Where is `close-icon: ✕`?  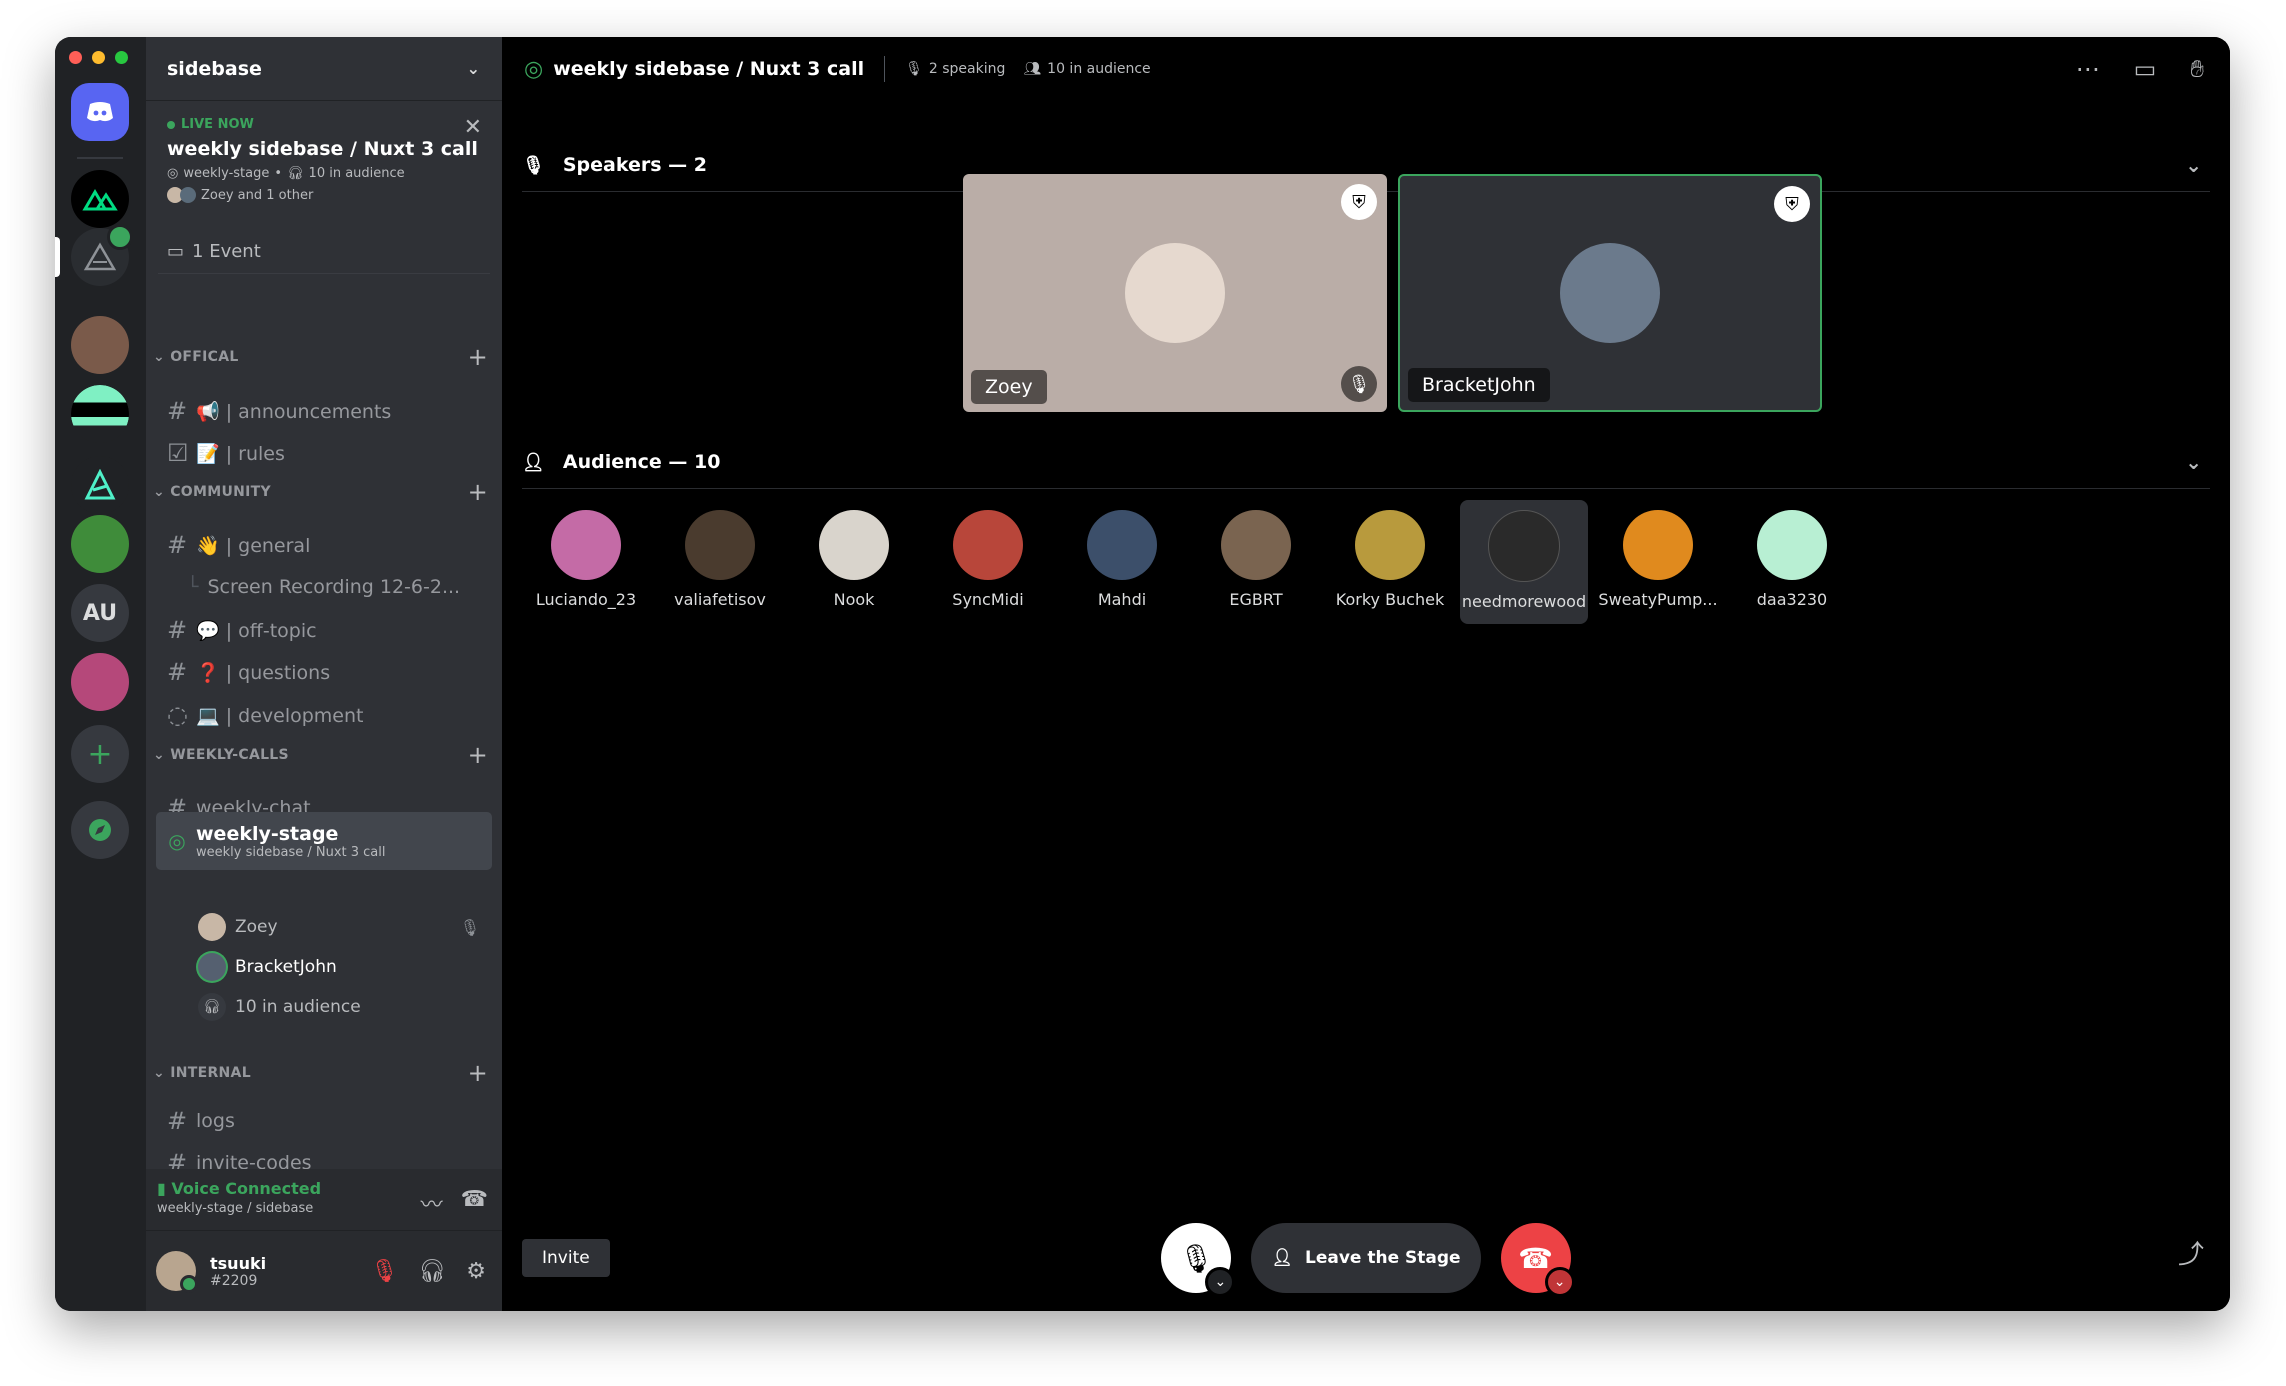
close-icon: ✕ is located at coordinates (473, 127).